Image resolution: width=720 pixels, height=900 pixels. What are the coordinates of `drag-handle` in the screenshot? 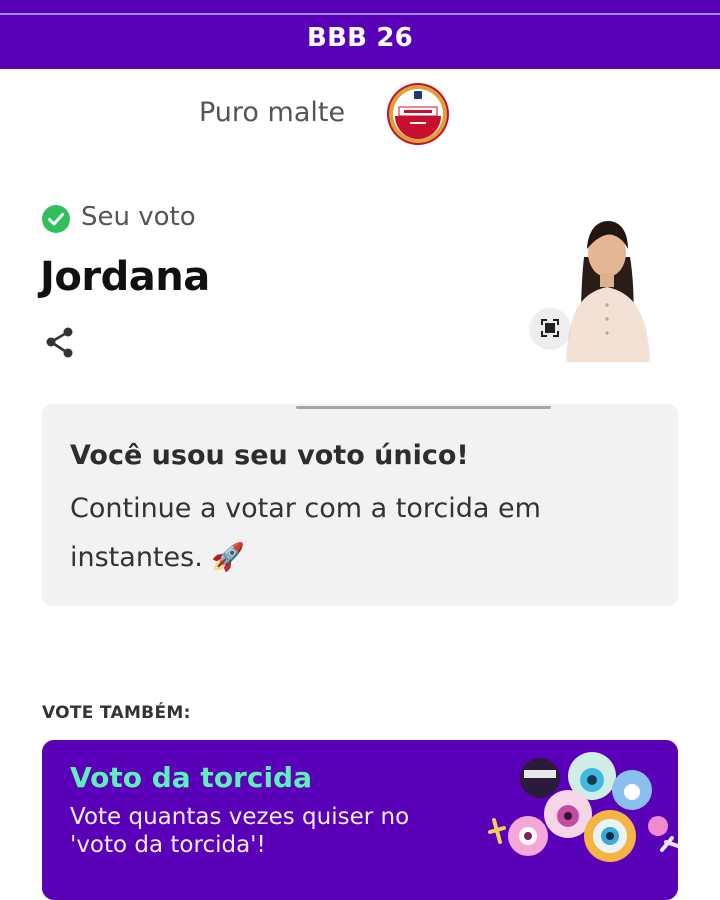 It's located at (423, 407).